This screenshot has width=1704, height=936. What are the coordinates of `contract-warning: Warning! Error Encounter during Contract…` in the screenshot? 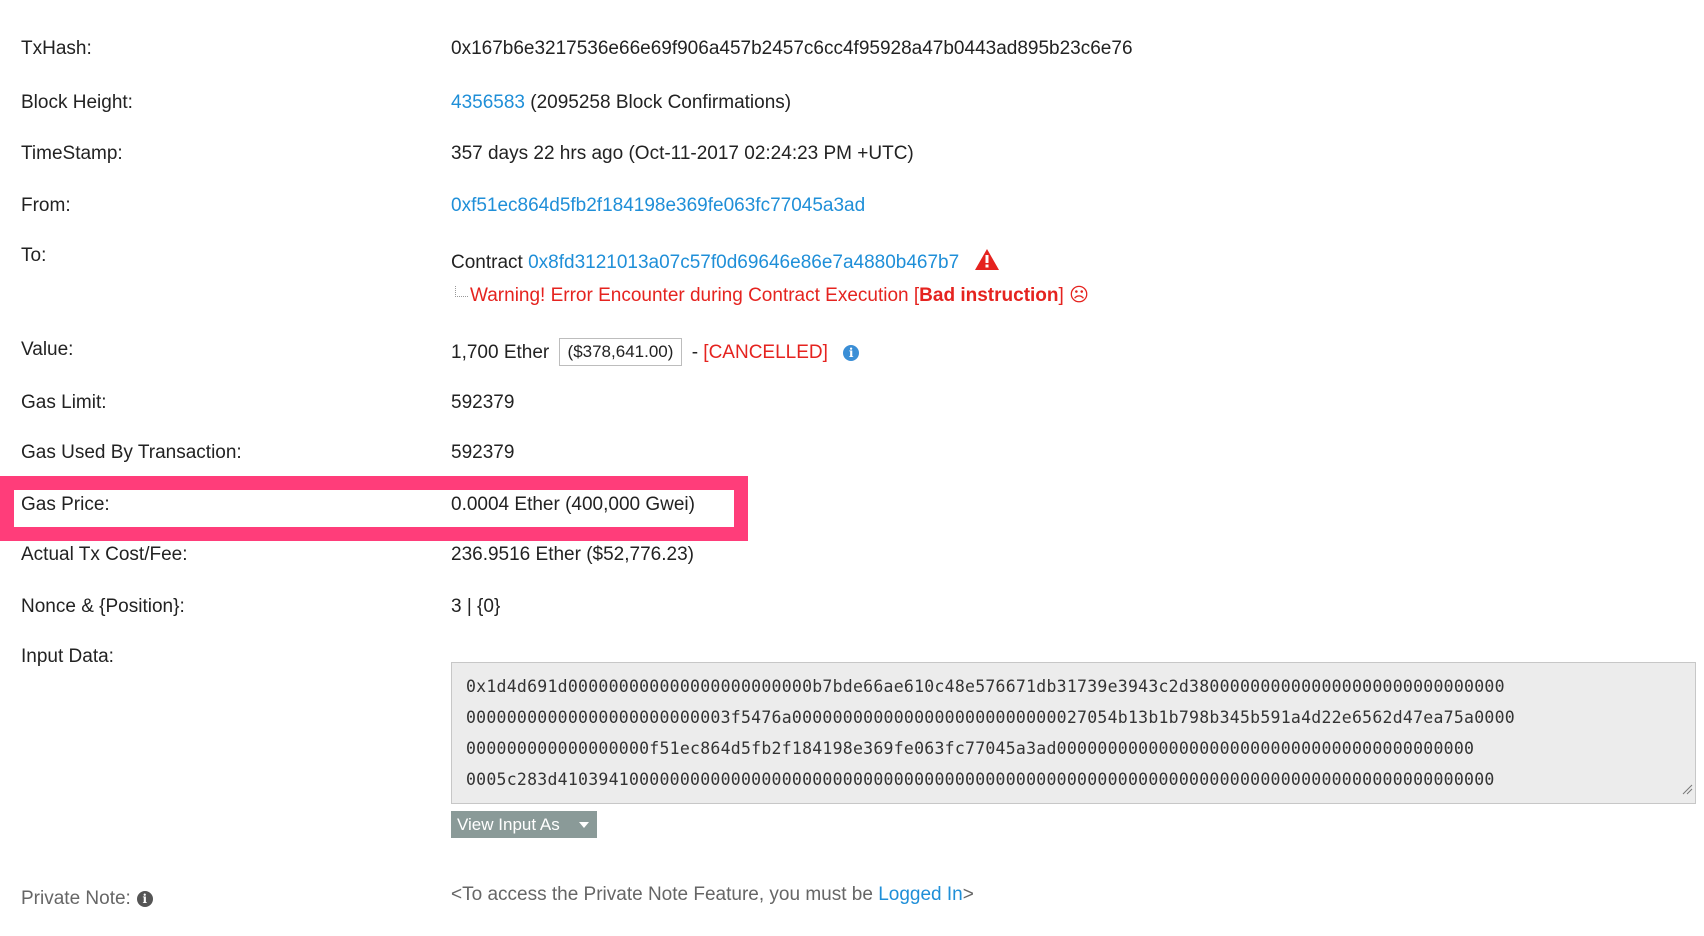 It's located at (772, 295).